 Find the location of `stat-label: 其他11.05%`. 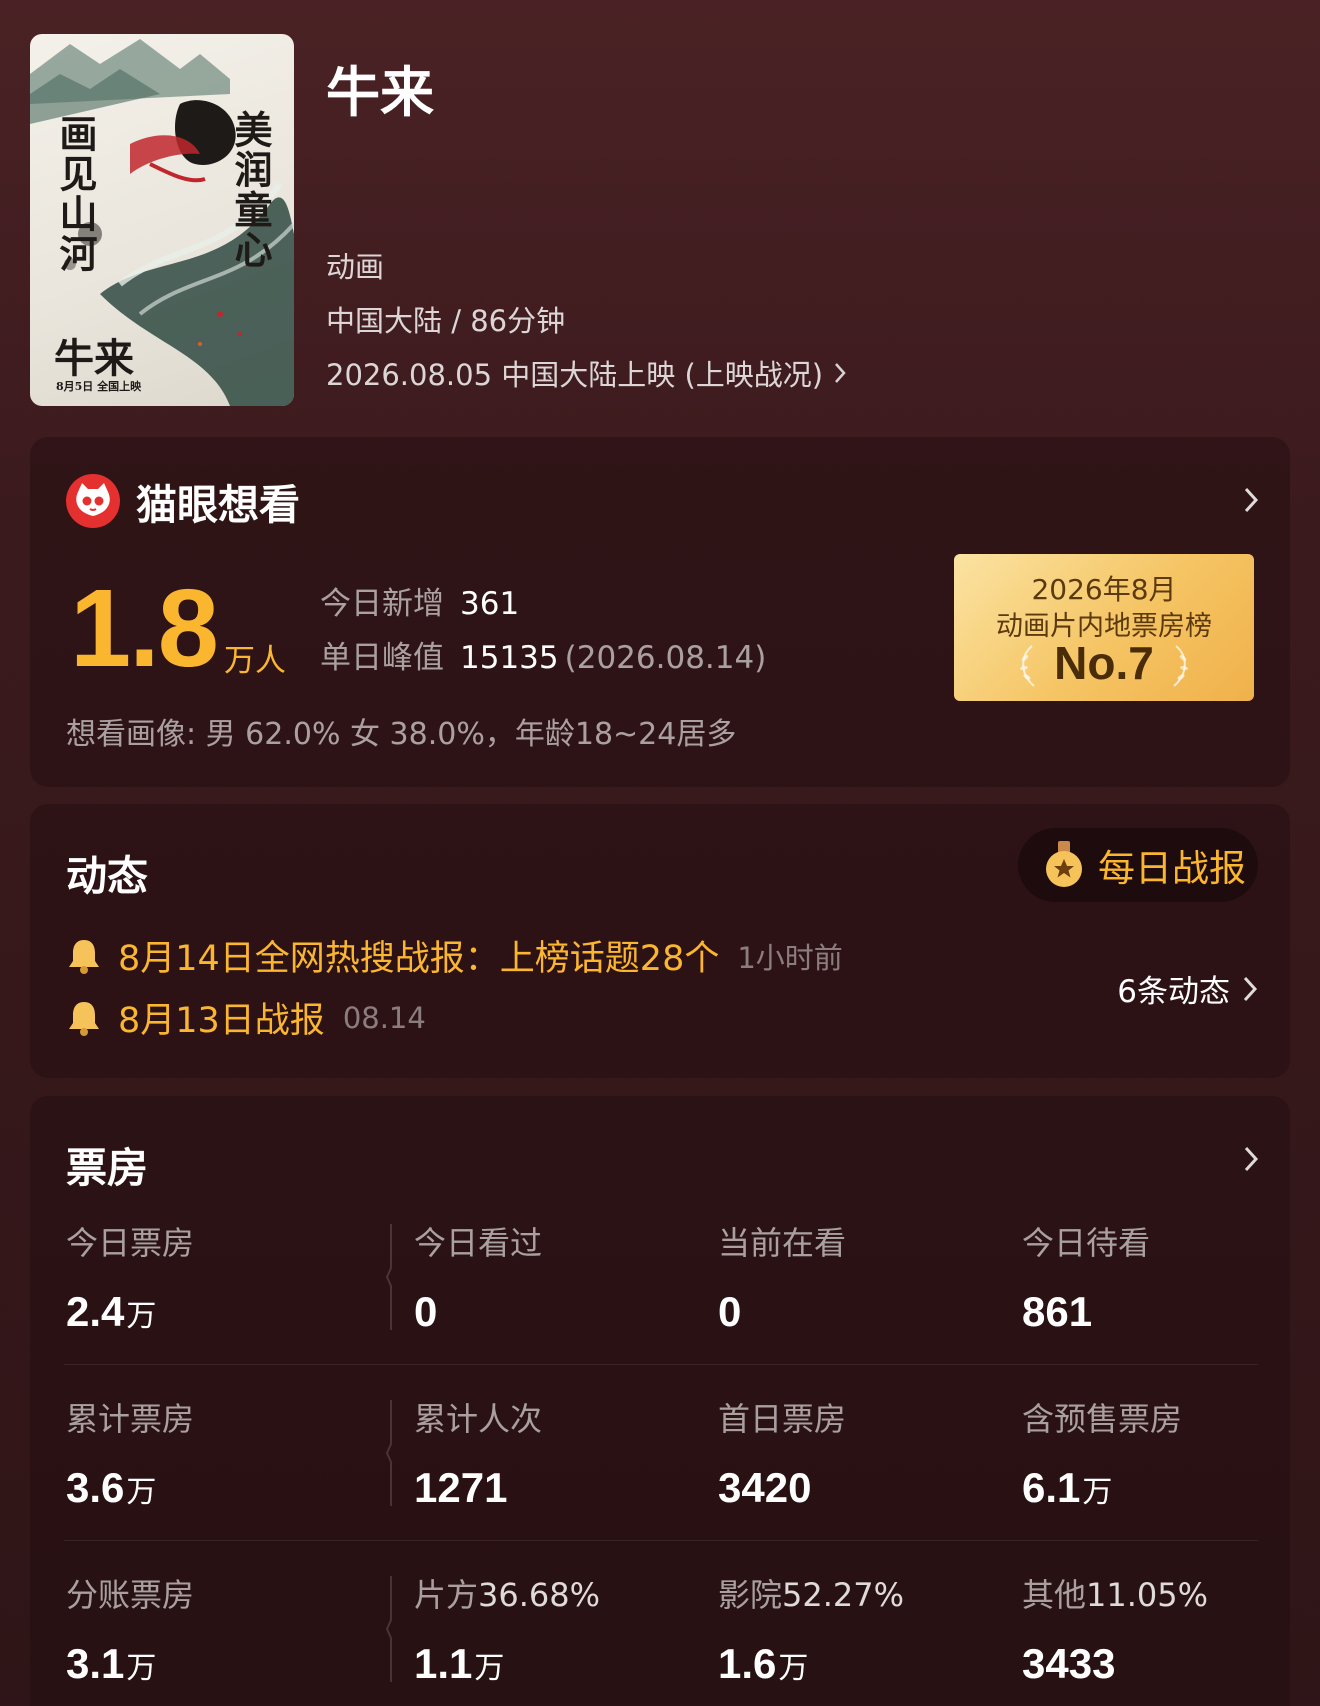

stat-label: 其他11.05% is located at coordinates (1115, 1595).